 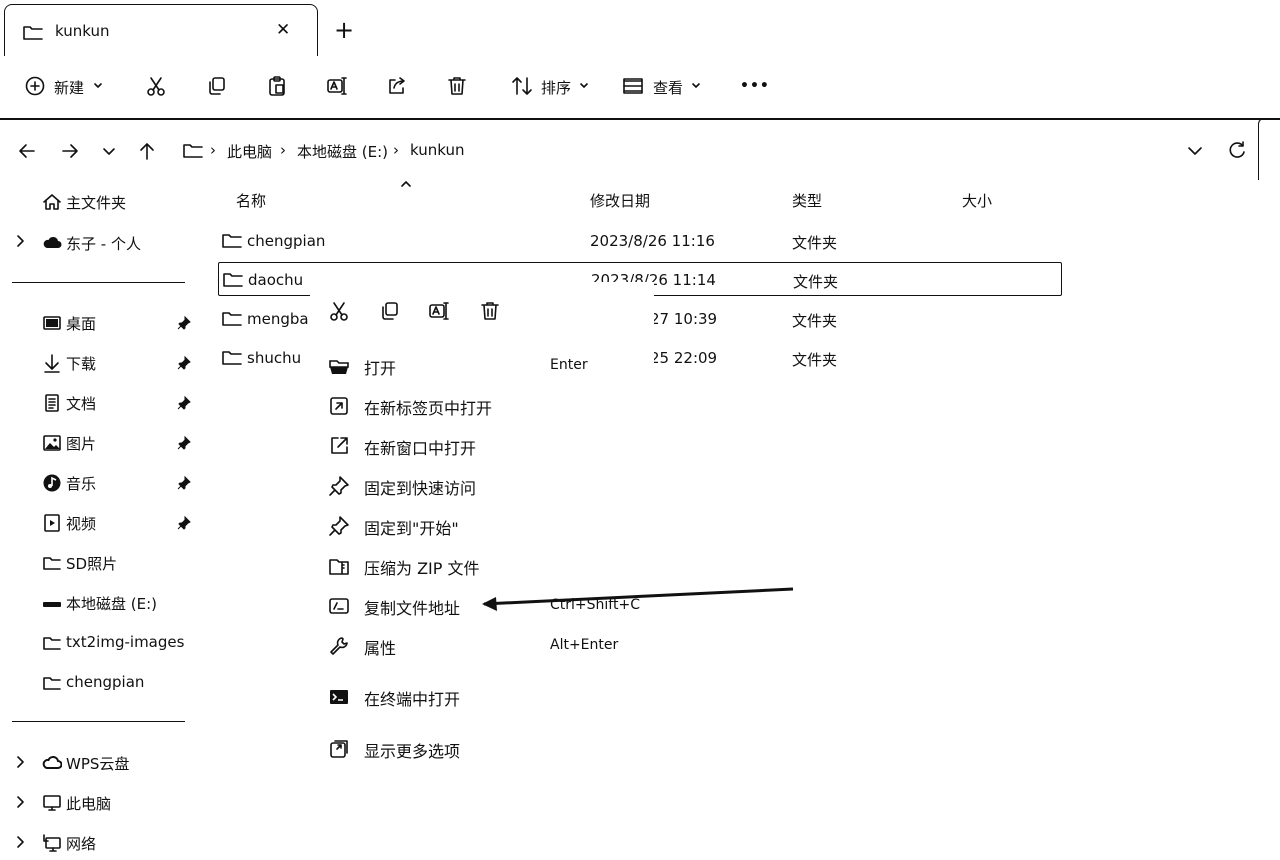 I want to click on sidebar-item-local-disk: 本地磁盘 (E:), so click(x=122, y=603).